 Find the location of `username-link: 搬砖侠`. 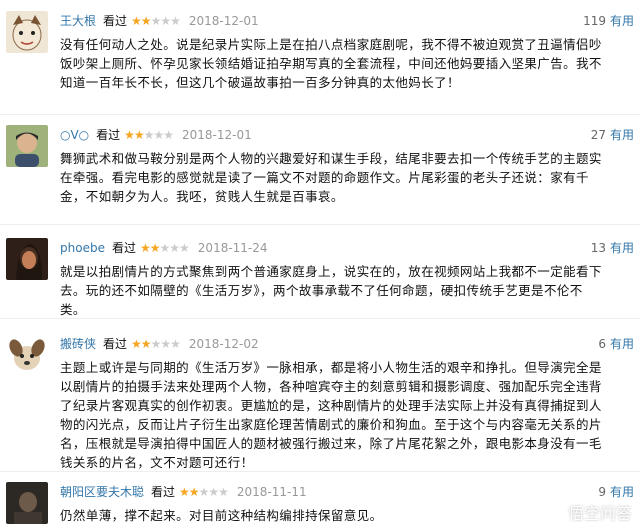

username-link: 搬砖侠 is located at coordinates (78, 344).